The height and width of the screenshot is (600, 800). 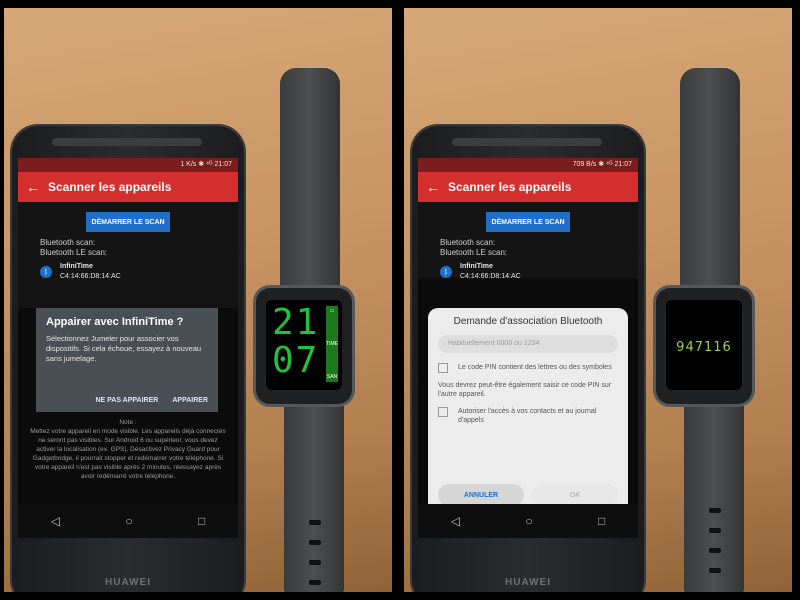 I want to click on watch-side-label: TIME, so click(x=332, y=344).